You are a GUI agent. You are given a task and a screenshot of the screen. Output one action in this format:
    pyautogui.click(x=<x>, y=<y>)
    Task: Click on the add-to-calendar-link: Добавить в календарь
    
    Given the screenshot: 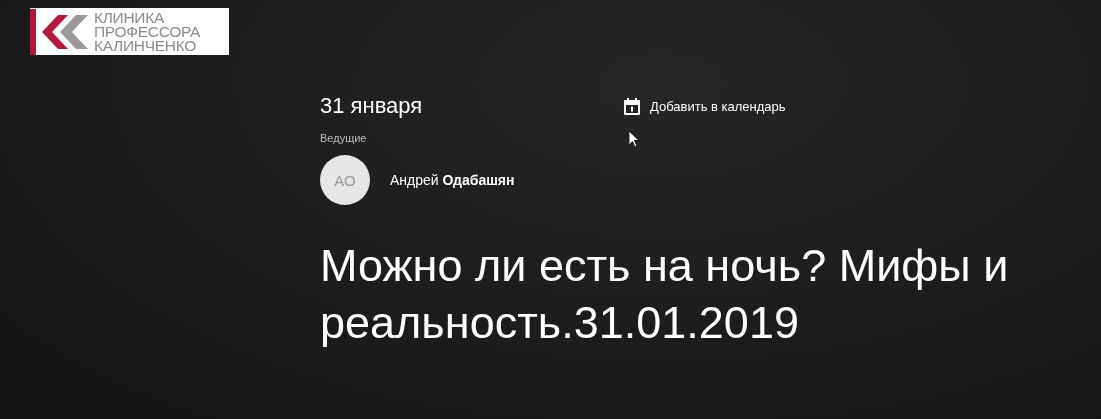 What is the action you would take?
    pyautogui.click(x=705, y=106)
    